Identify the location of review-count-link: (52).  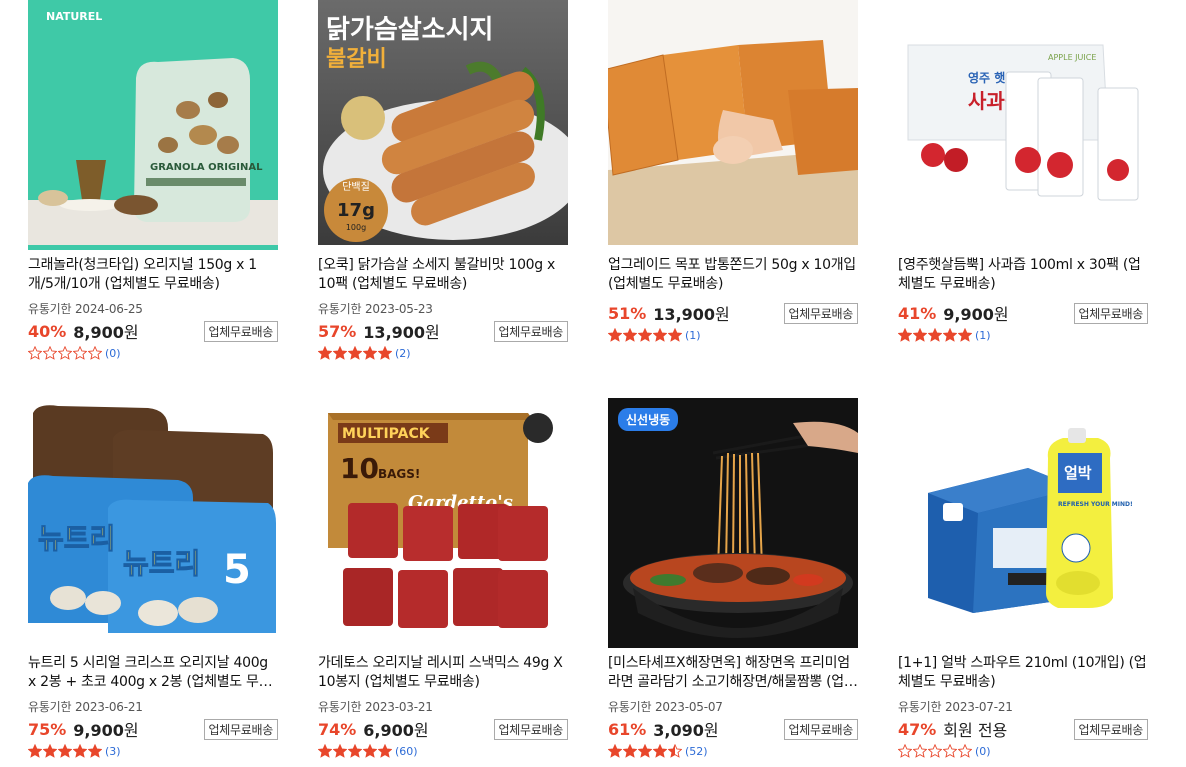
(696, 751).